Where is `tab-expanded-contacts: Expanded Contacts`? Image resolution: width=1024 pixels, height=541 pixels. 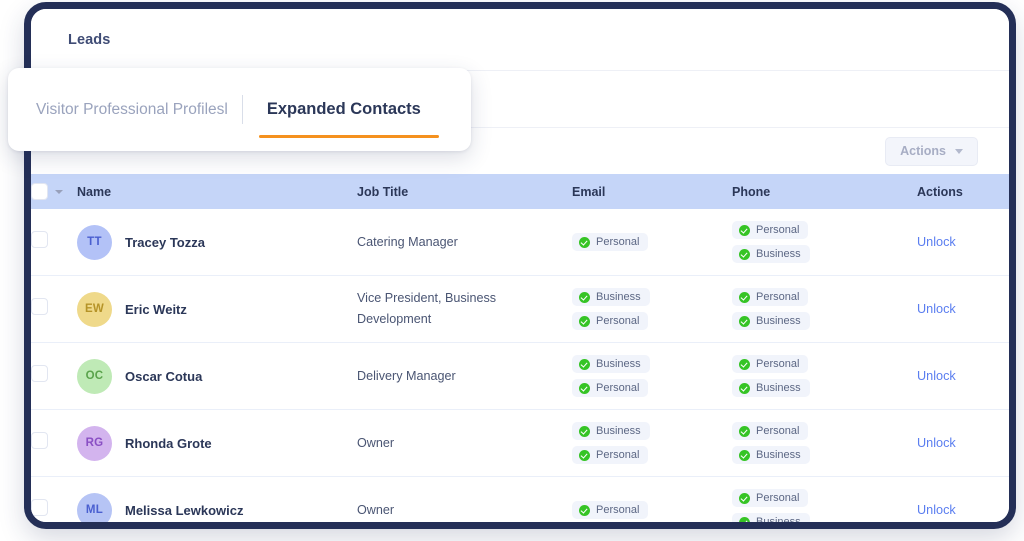
tab-expanded-contacts: Expanded Contacts is located at coordinates (345, 109).